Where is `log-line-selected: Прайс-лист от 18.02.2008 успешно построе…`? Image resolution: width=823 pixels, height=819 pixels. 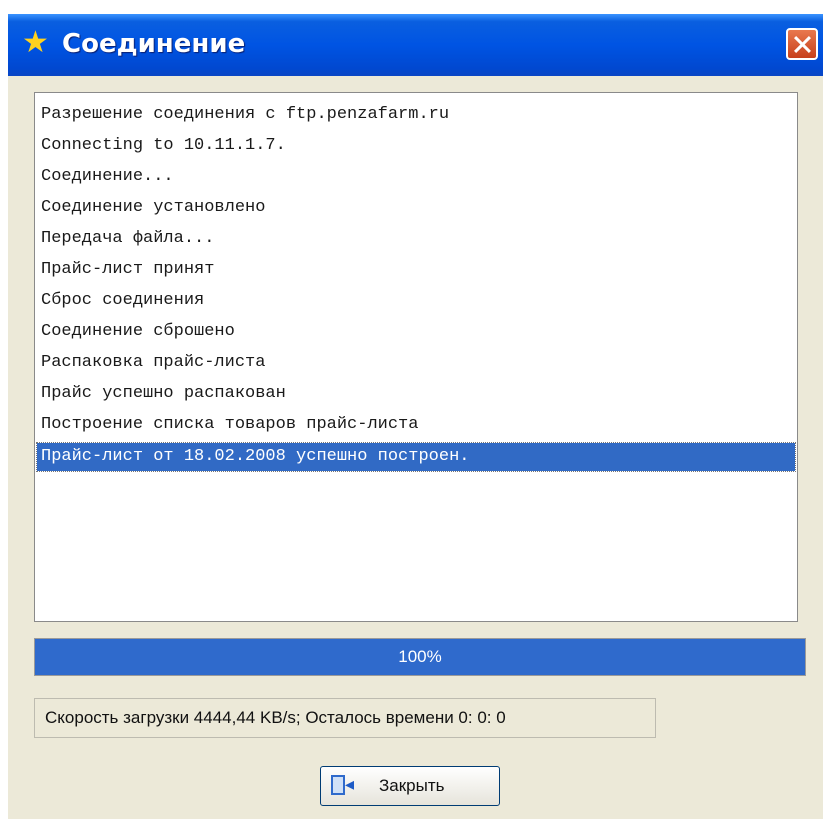 log-line-selected: Прайс-лист от 18.02.2008 успешно построе… is located at coordinates (416, 457).